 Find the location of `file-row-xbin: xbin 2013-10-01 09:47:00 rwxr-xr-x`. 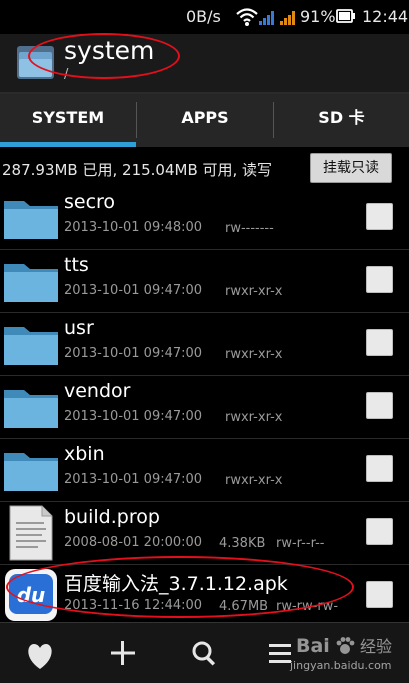

file-row-xbin: xbin 2013-10-01 09:47:00 rwxr-xr-x is located at coordinates (204, 470).